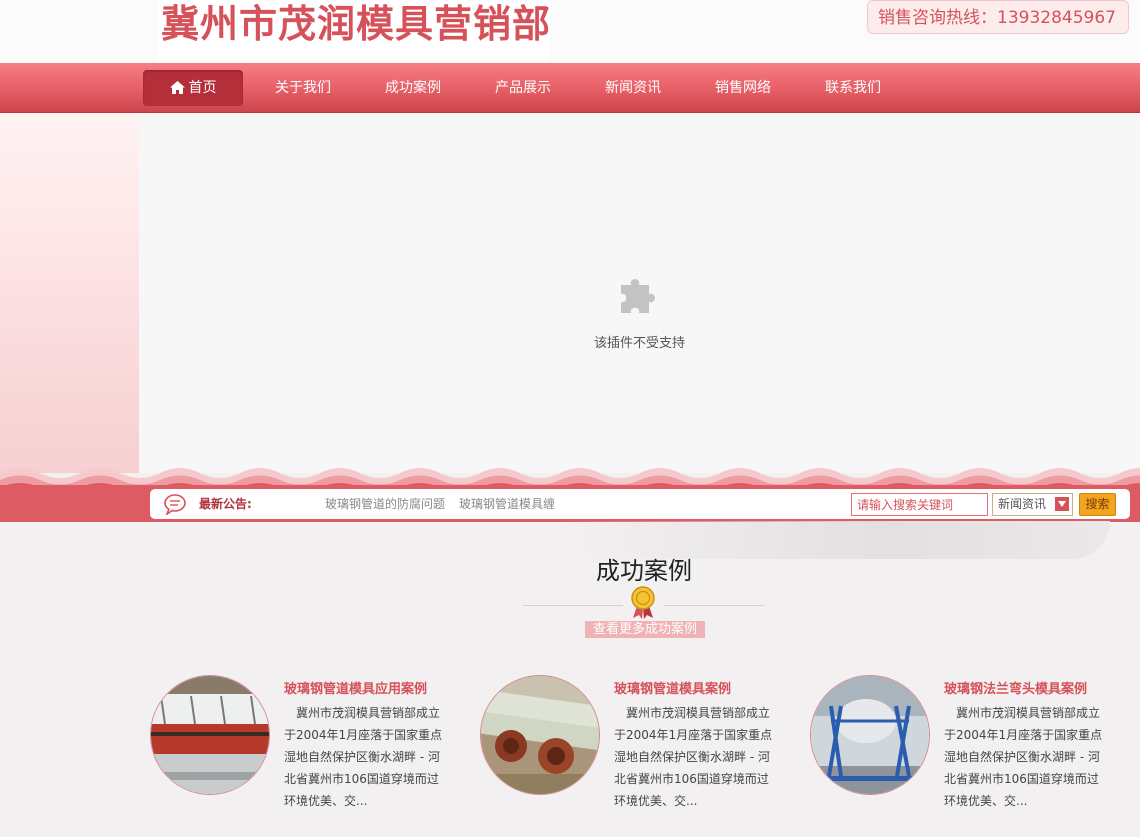  I want to click on notice-item: 玻璃钢管道模具缠, so click(510, 504).